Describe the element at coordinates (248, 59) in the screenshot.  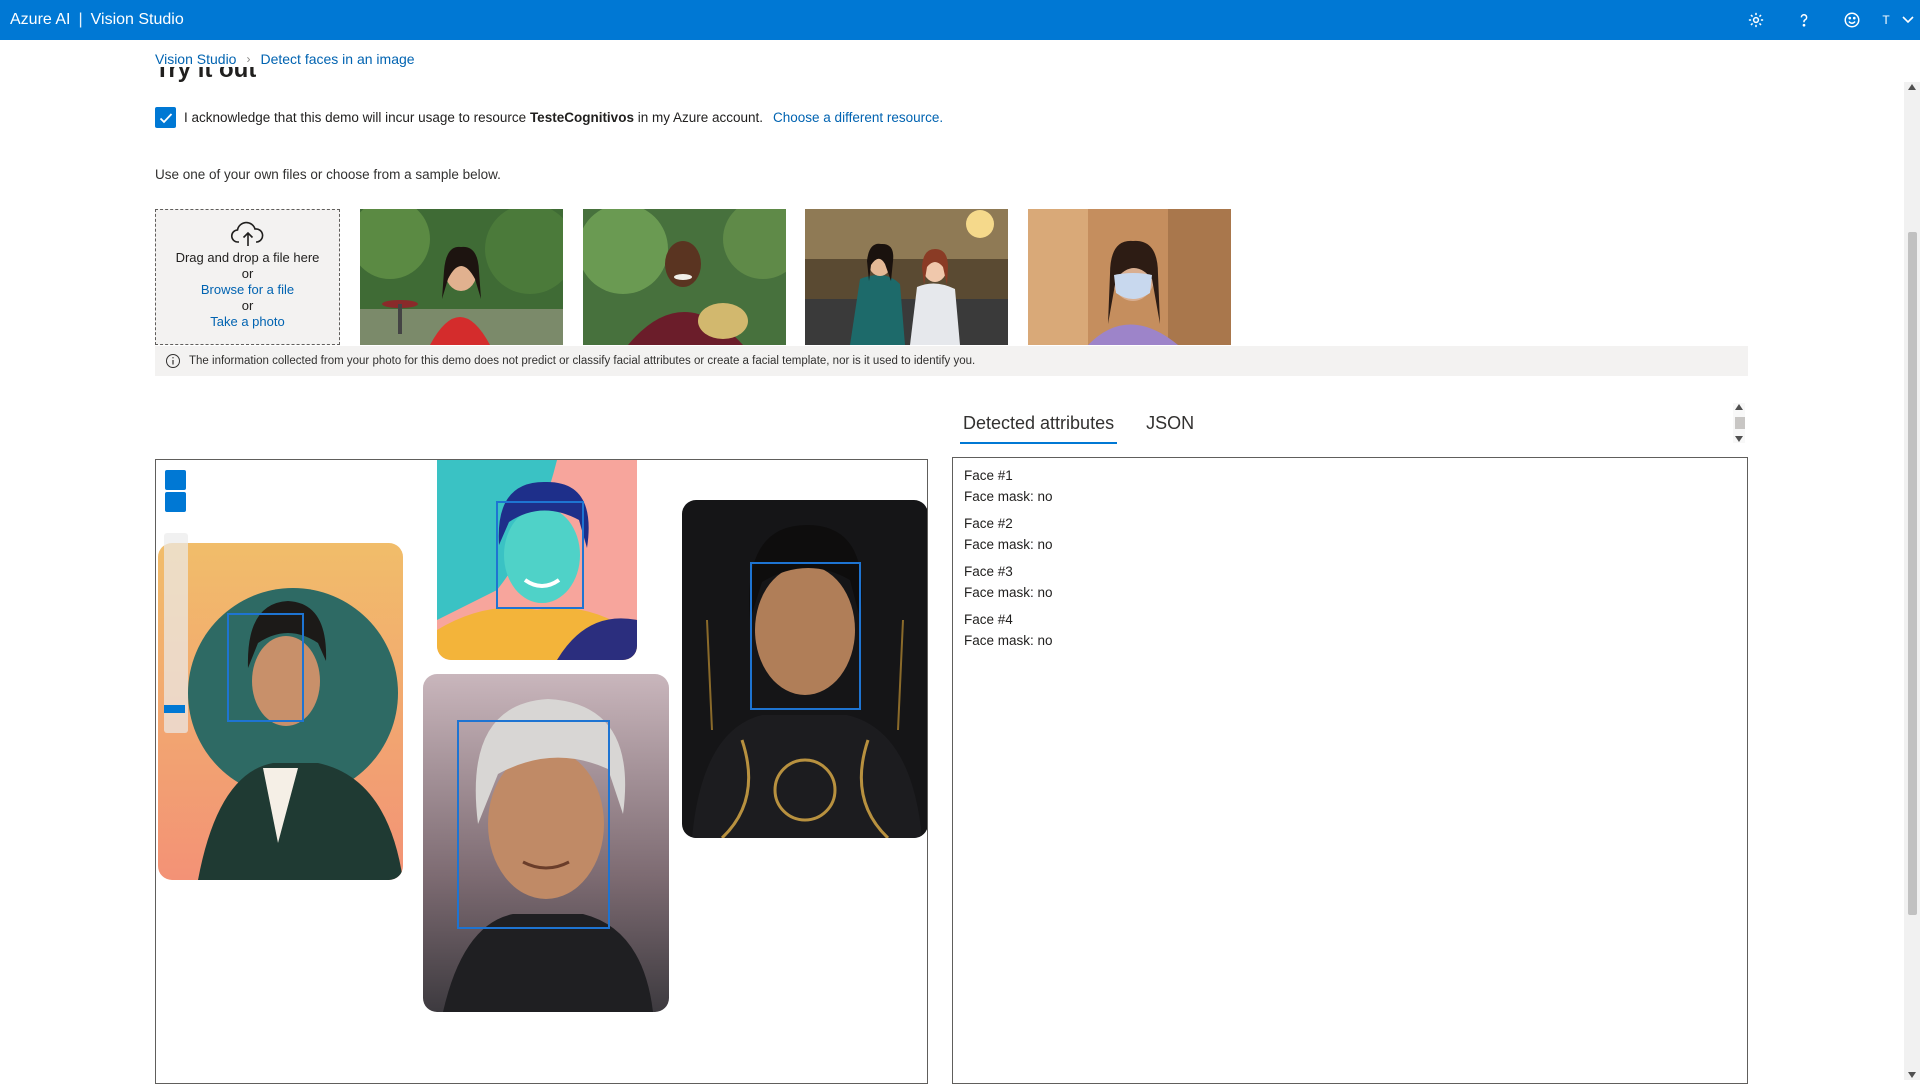
I see `chevron-right-icon: ›` at that location.